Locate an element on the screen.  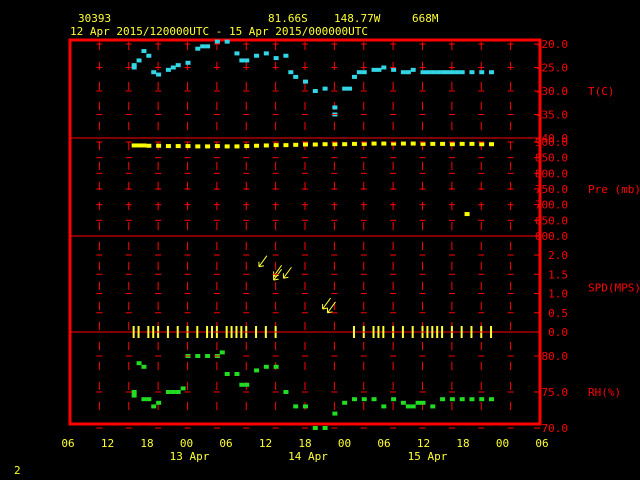
y-tick-label: 900.0 is located at coordinates (551, 142).